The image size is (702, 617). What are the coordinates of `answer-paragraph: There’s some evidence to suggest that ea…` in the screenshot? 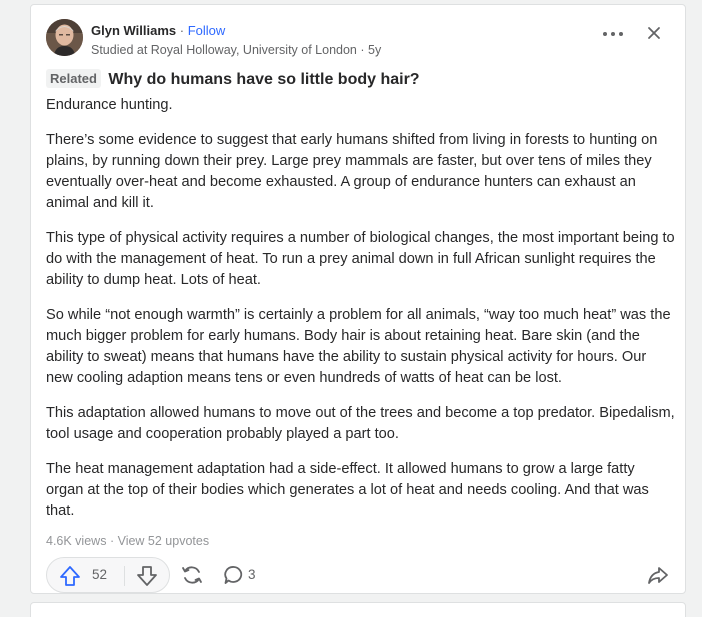 It's located at (352, 171).